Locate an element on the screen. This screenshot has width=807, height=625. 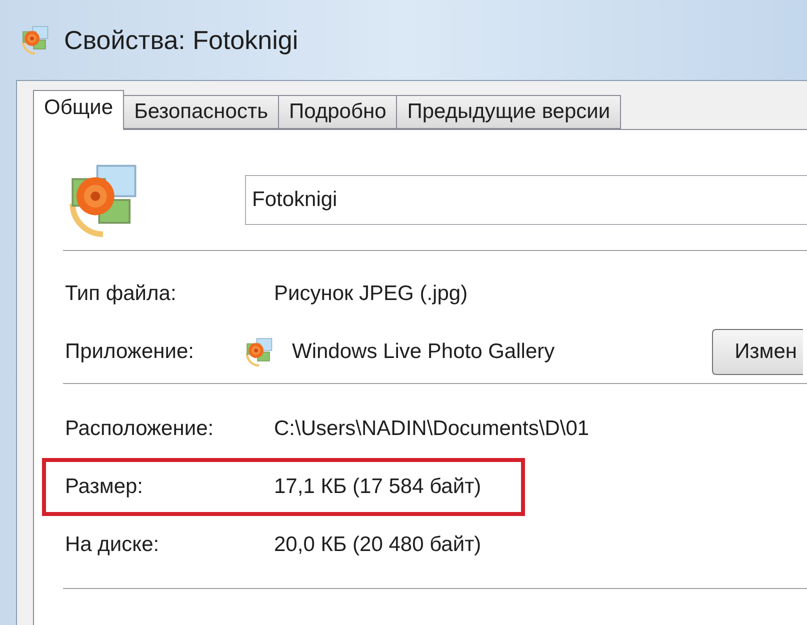
tab: Общие is located at coordinates (78, 110).